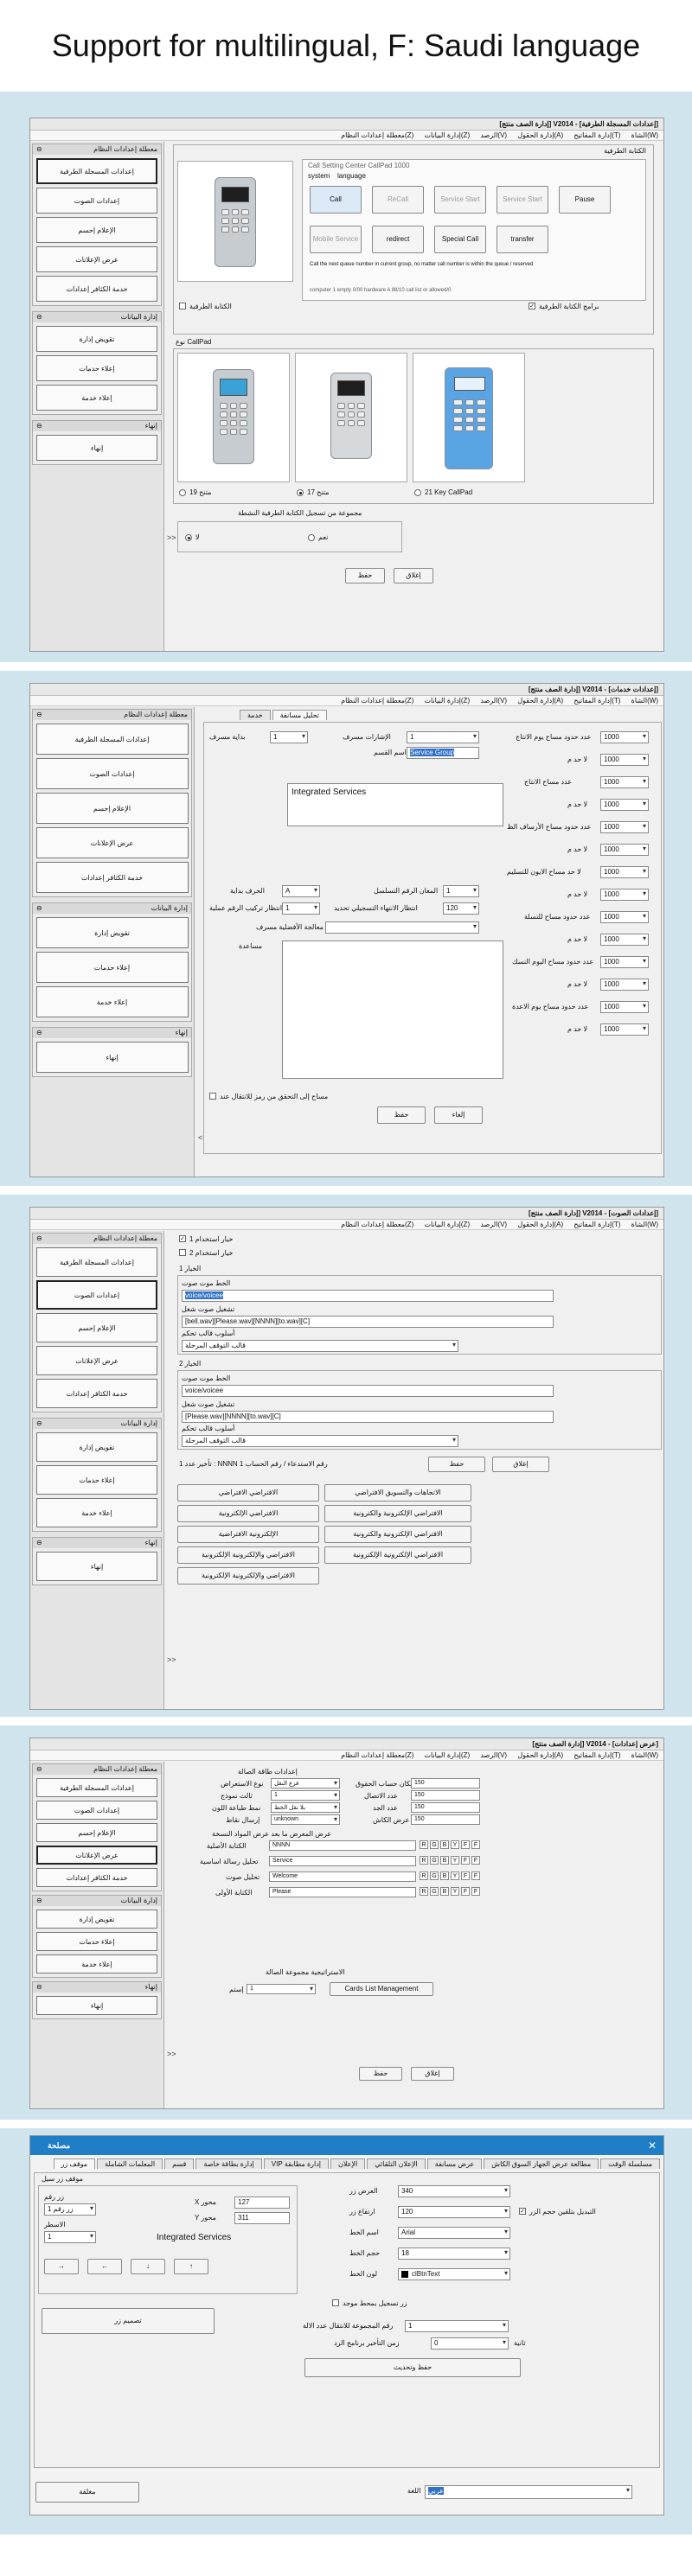 The height and width of the screenshot is (2576, 692). What do you see at coordinates (305, 1783) in the screenshot?
I see `row-select: فرع النقل` at bounding box center [305, 1783].